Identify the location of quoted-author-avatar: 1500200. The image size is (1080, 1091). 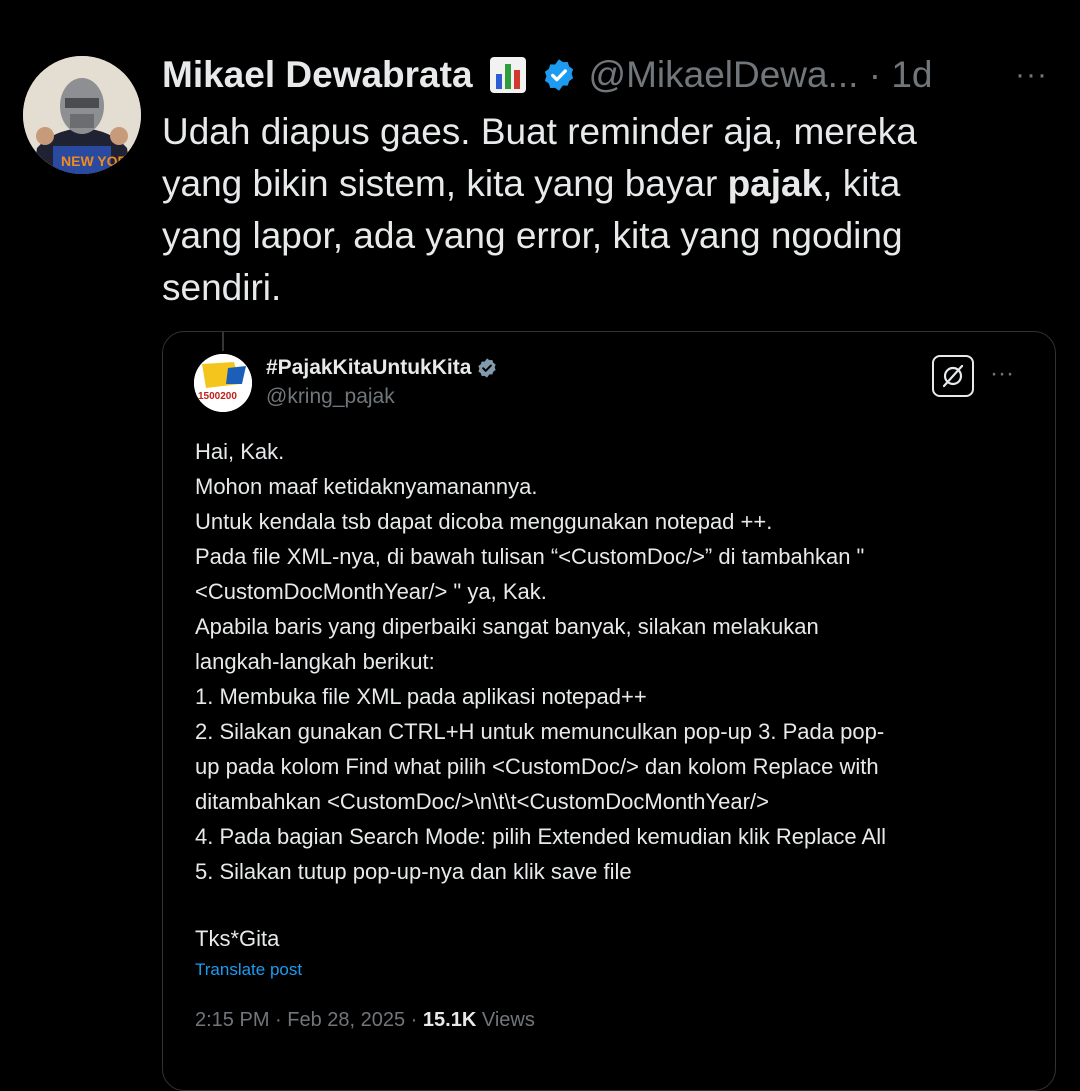
(223, 383).